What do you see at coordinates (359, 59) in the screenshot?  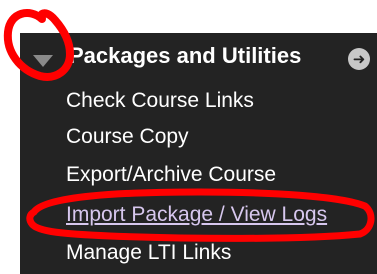 I see `arrow-right-circle-icon: ➜` at bounding box center [359, 59].